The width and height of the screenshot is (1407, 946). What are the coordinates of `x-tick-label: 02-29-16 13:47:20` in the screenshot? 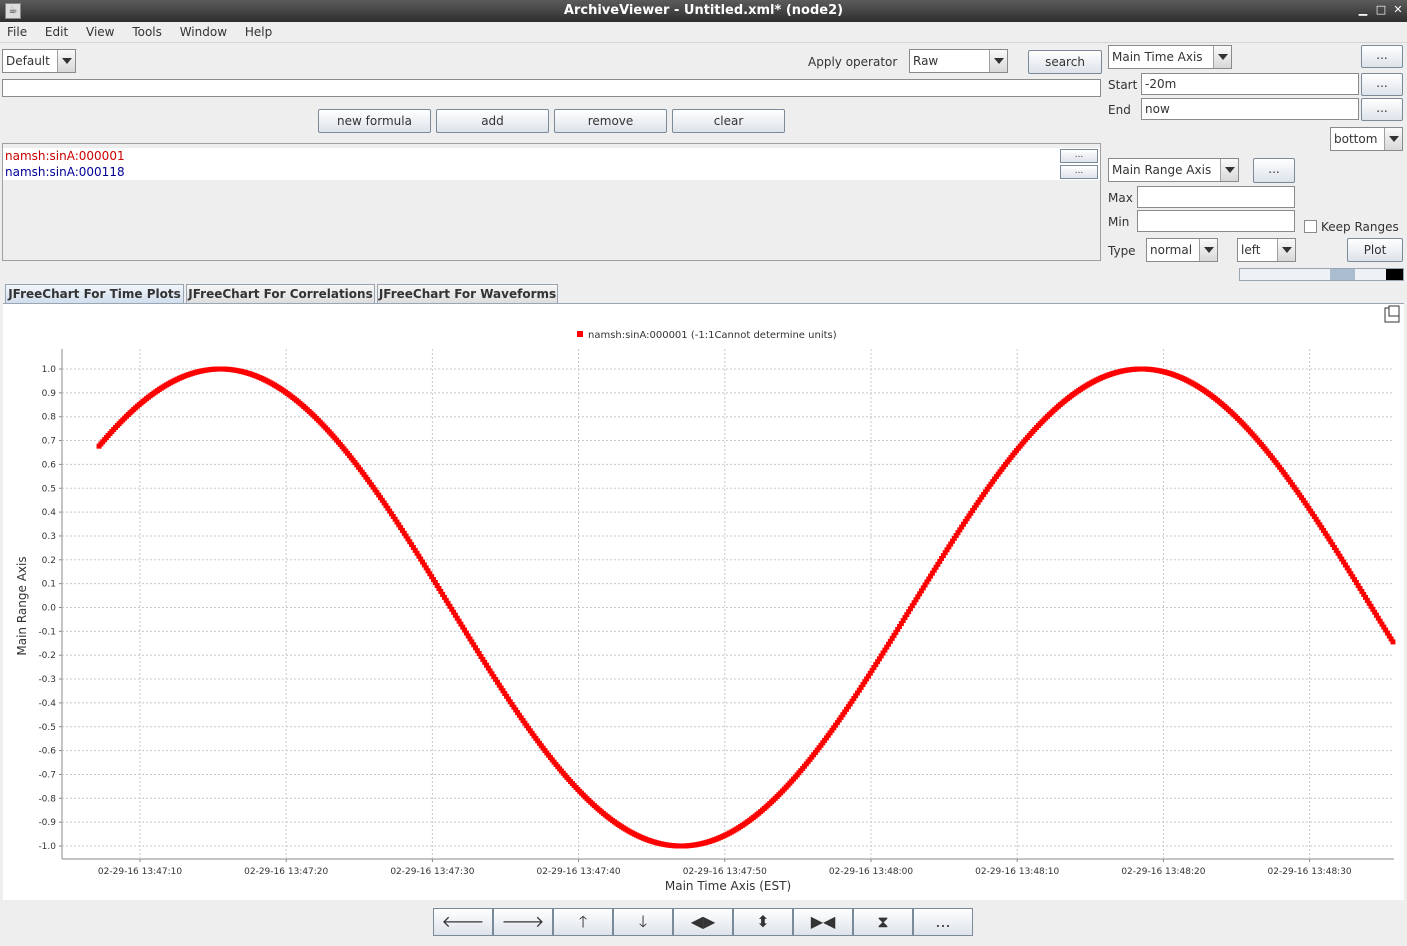 It's located at (286, 872).